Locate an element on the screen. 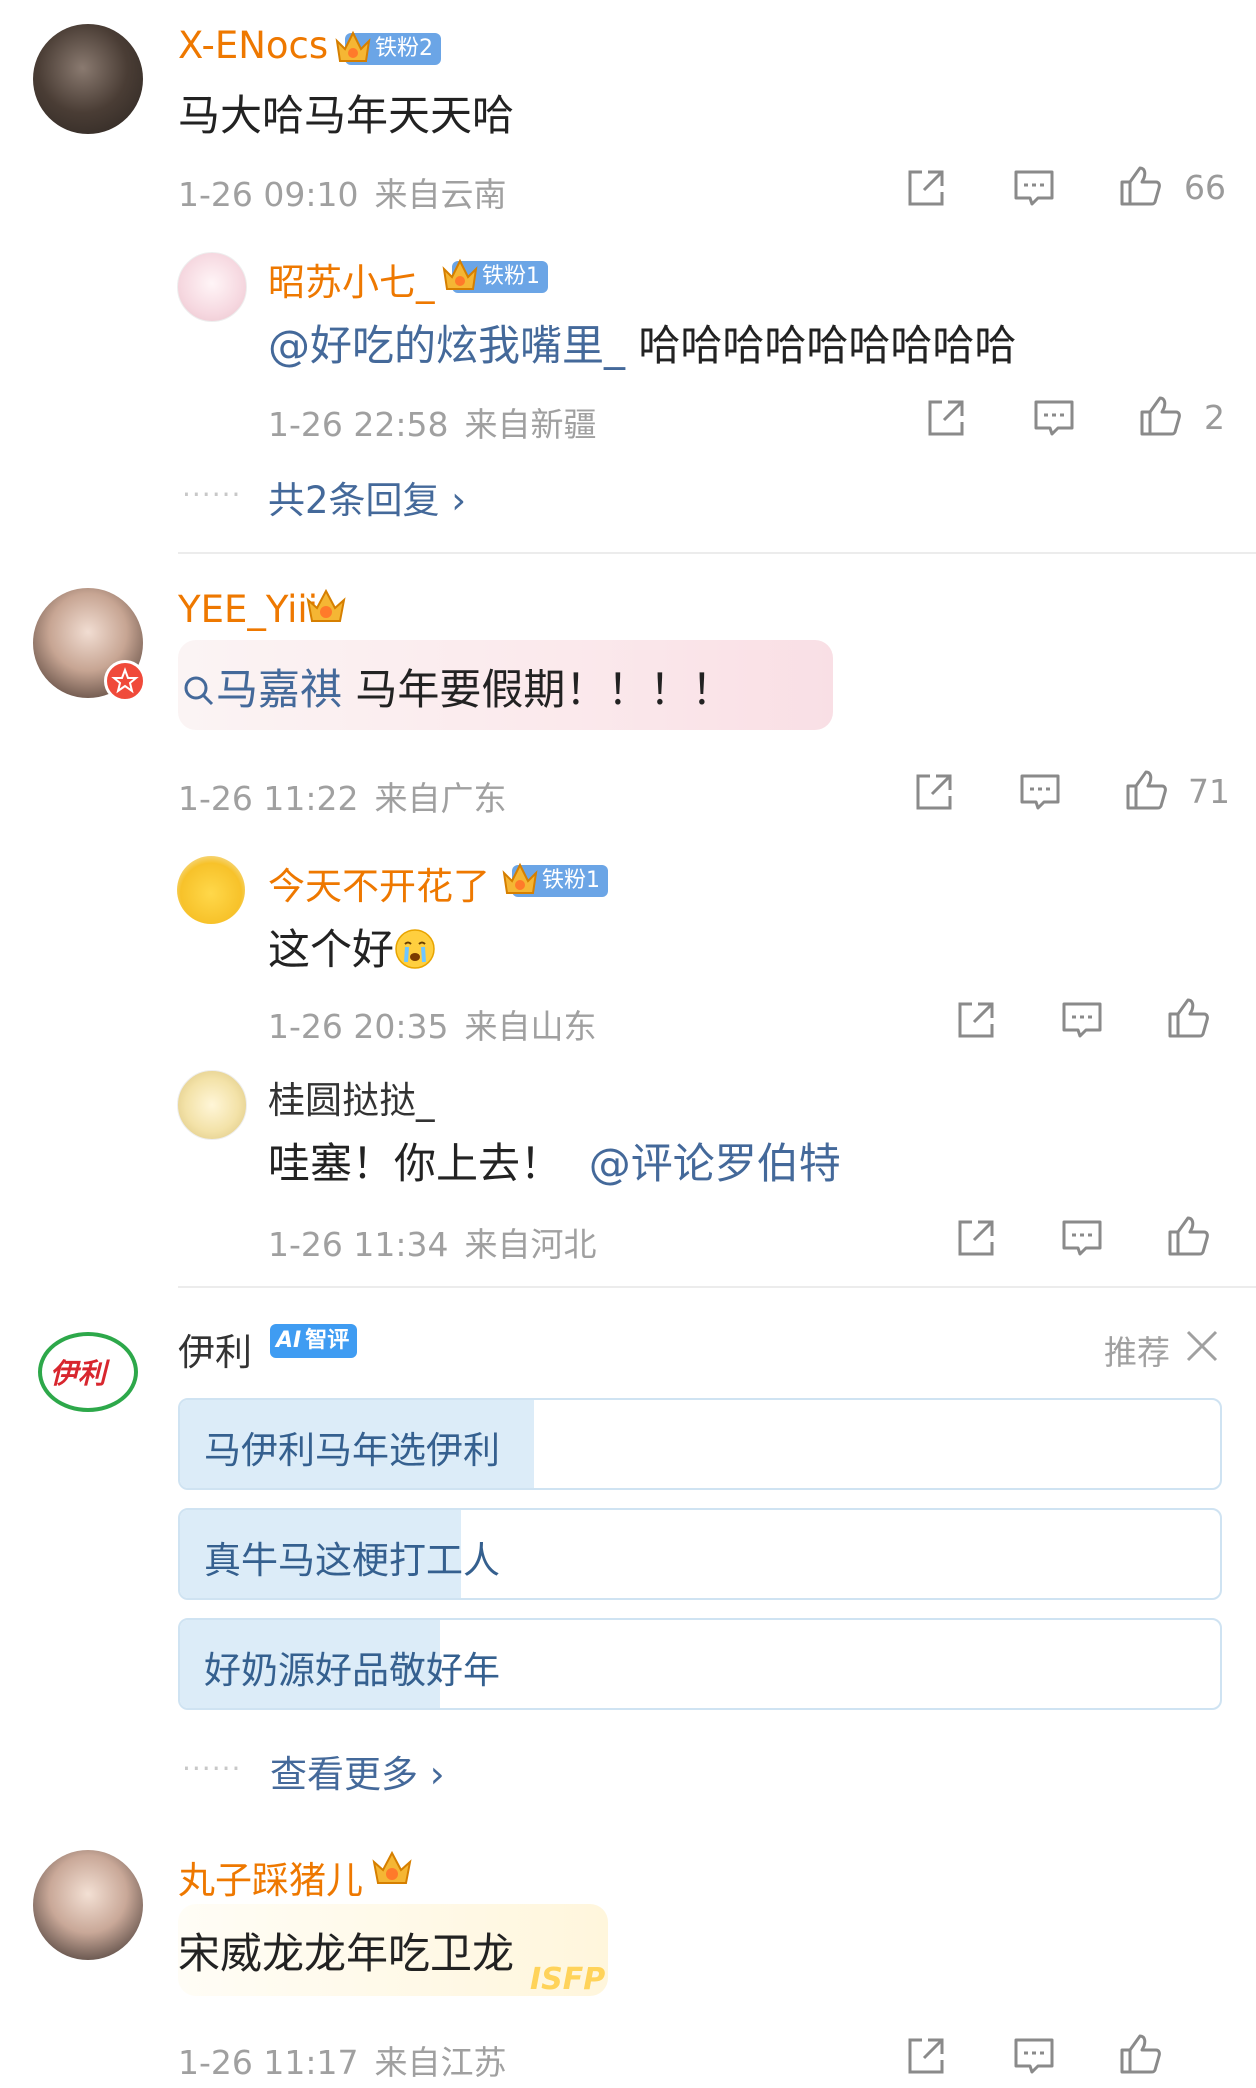 The image size is (1256, 2088). option-label: 马伊利马年选伊利 is located at coordinates (352, 1450).